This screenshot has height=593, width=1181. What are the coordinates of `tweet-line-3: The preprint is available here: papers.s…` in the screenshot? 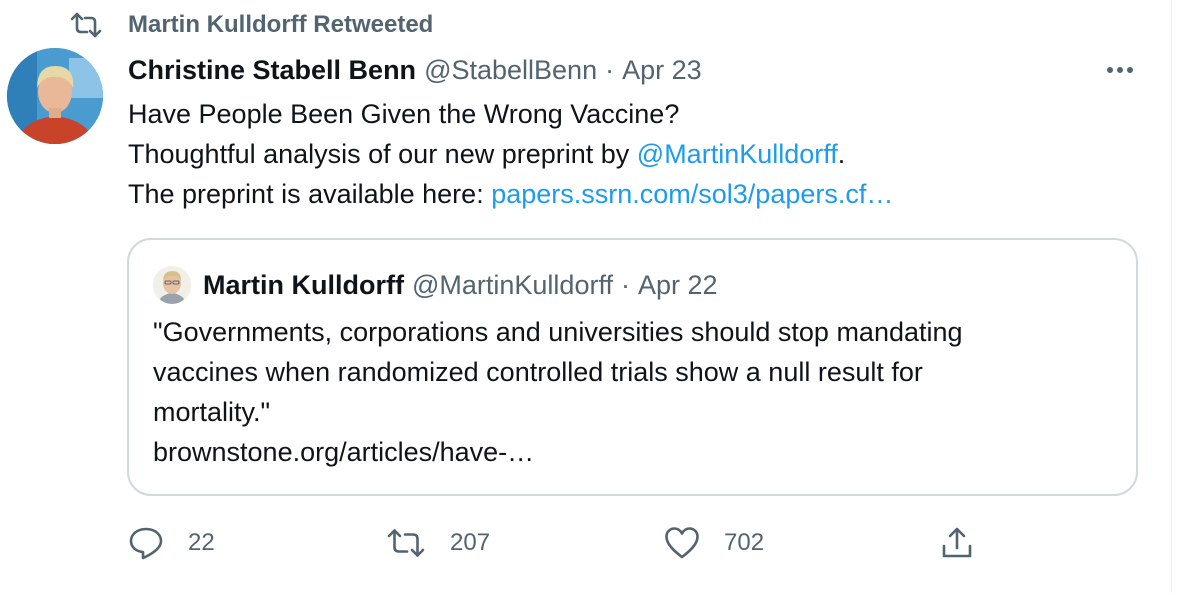 It's located at (633, 194).